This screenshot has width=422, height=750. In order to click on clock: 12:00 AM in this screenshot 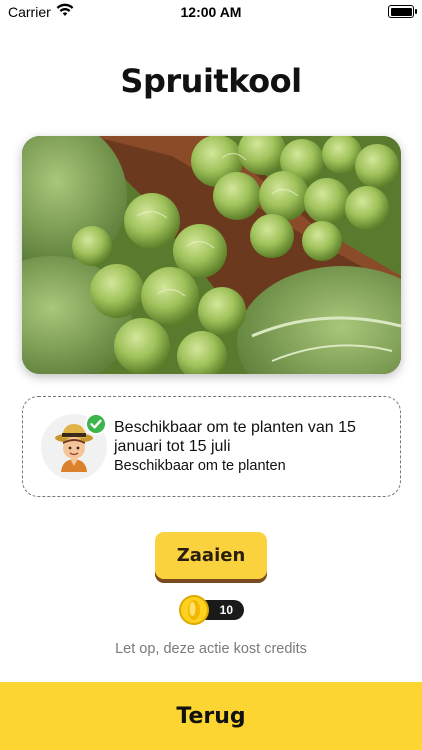, I will do `click(211, 12)`.